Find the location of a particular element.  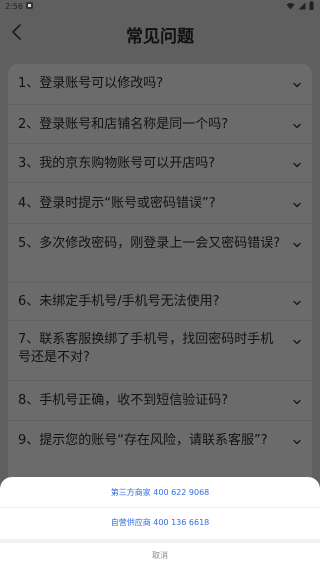

faq-question: 9、提示您的账号“存在风险，请联系客服”? is located at coordinates (143, 440).